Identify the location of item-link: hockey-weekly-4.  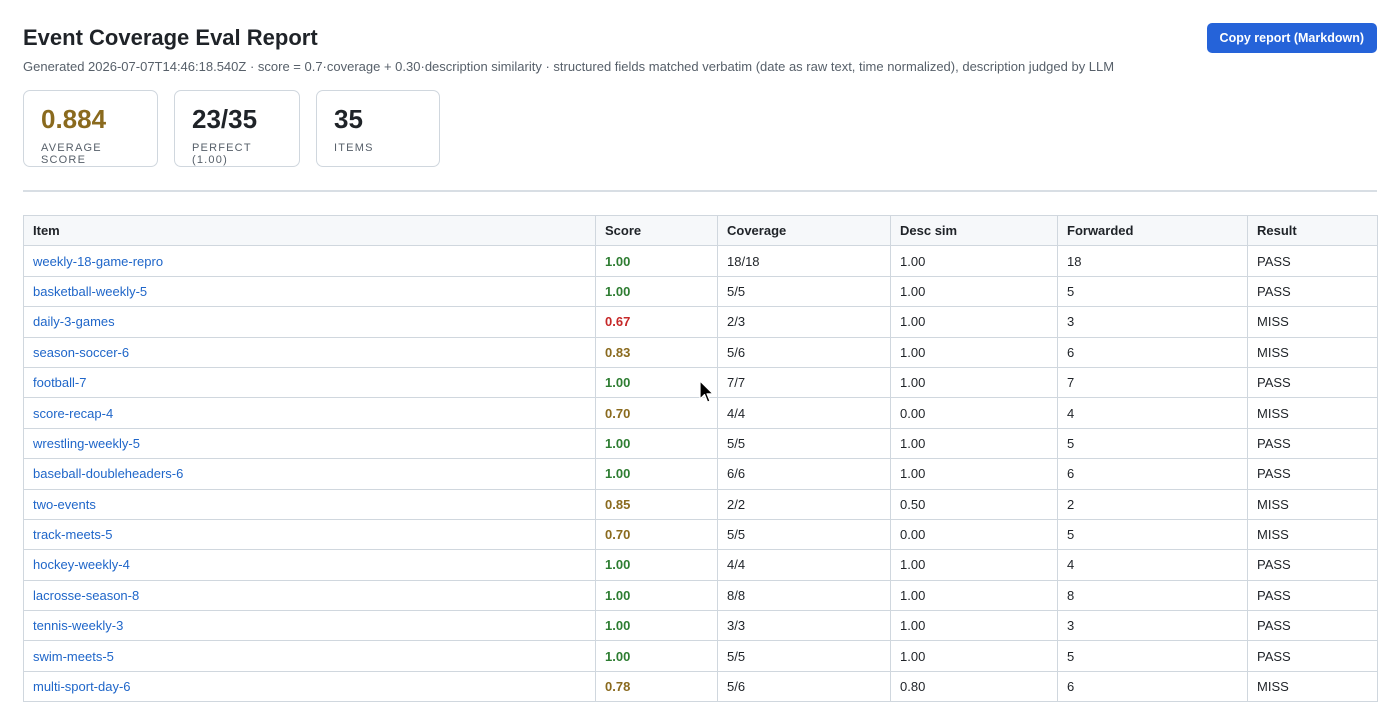
(81, 564).